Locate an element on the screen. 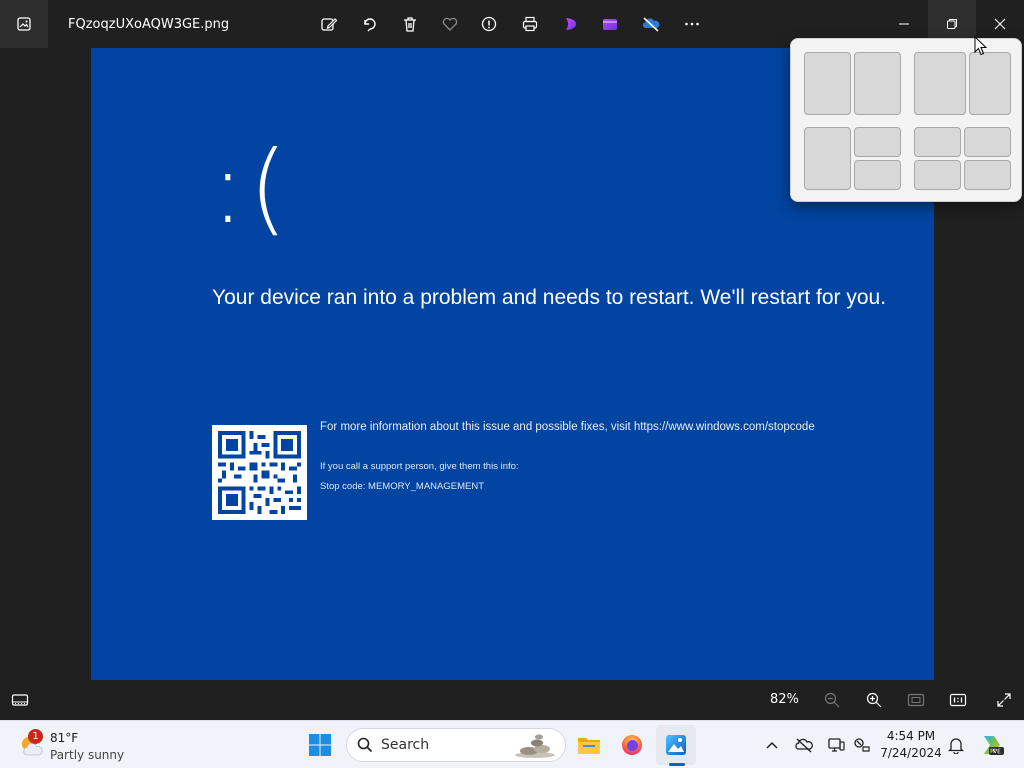  edit-image-button is located at coordinates (329, 24).